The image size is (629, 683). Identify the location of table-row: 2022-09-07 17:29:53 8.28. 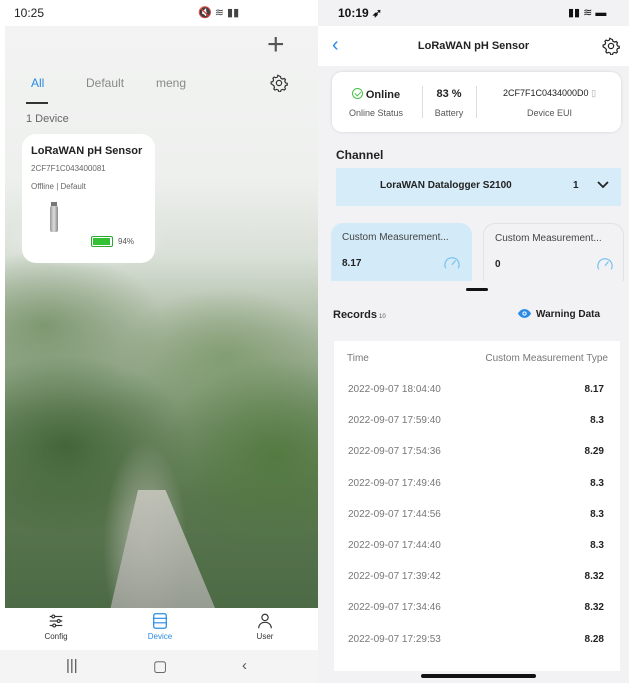
(477, 641).